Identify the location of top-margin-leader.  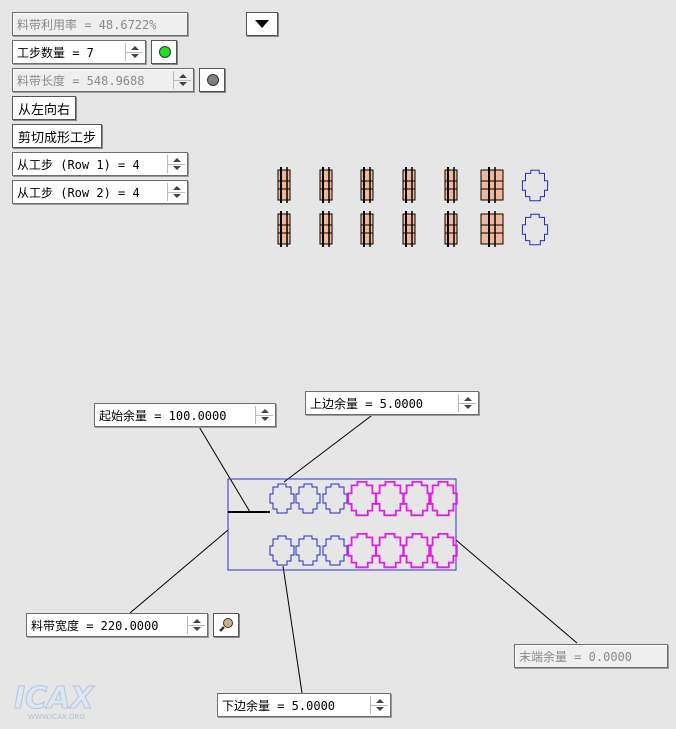
(329, 447).